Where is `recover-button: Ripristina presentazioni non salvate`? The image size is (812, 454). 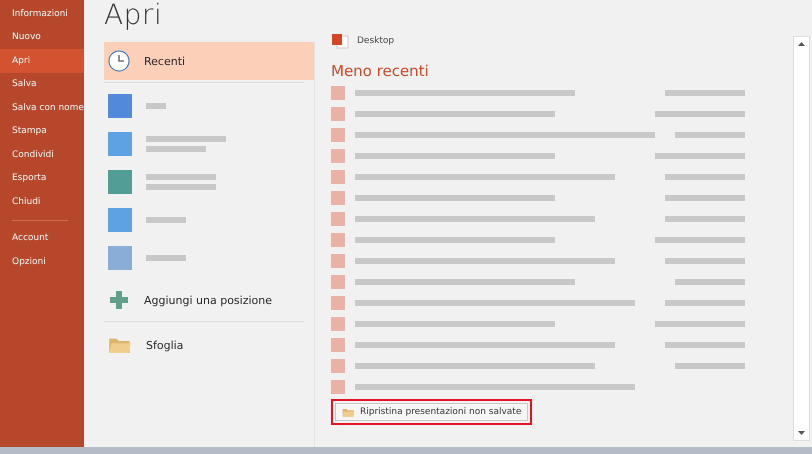
recover-button: Ripristina presentazioni non salvate is located at coordinates (431, 412).